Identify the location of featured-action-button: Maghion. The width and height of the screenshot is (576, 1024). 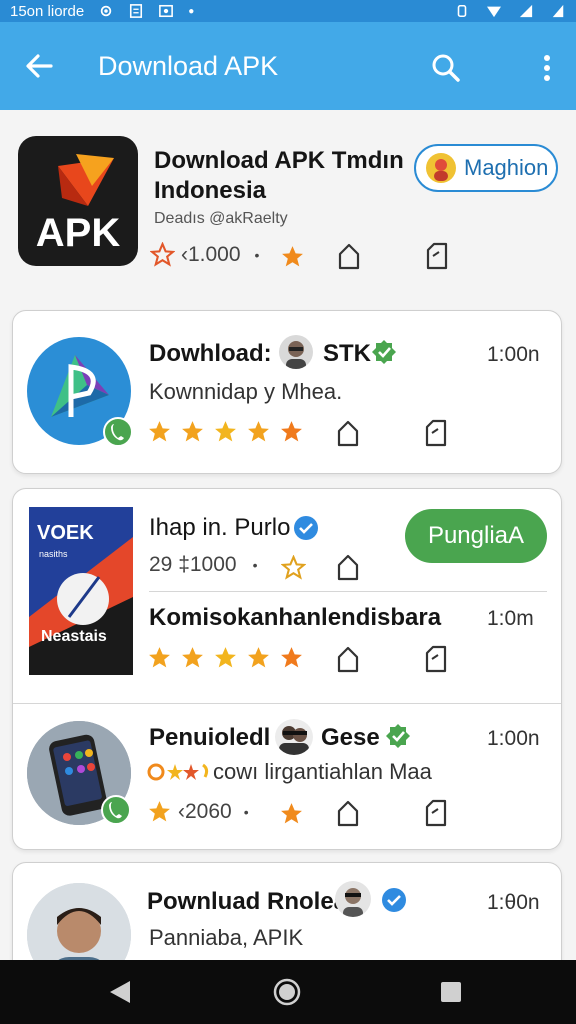
(486, 168).